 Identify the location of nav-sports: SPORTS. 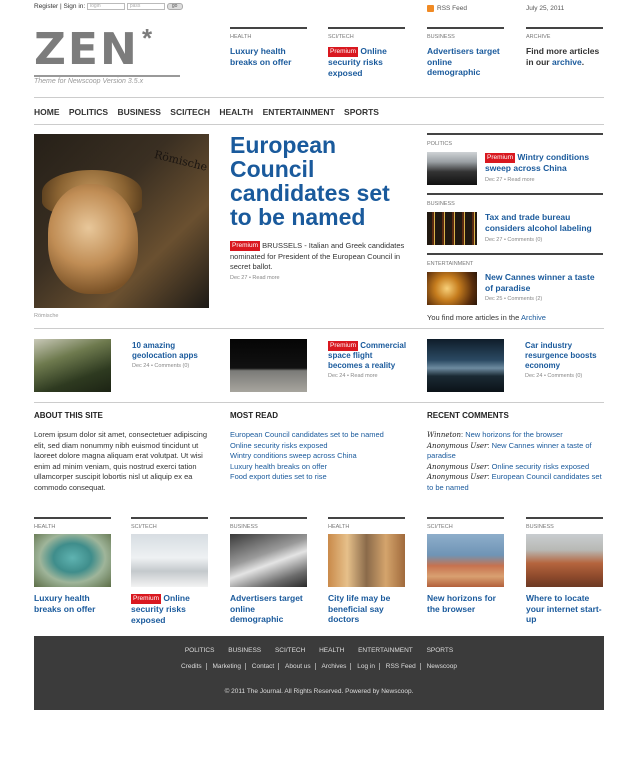
(361, 112).